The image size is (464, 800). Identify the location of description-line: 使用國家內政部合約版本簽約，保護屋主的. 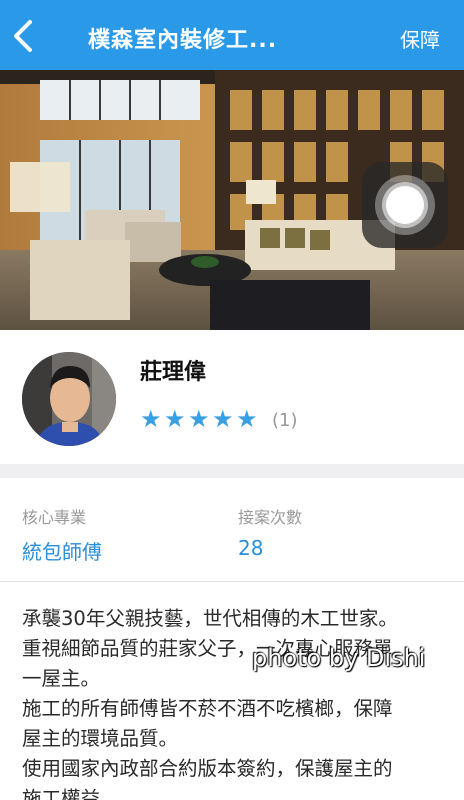
(207, 768).